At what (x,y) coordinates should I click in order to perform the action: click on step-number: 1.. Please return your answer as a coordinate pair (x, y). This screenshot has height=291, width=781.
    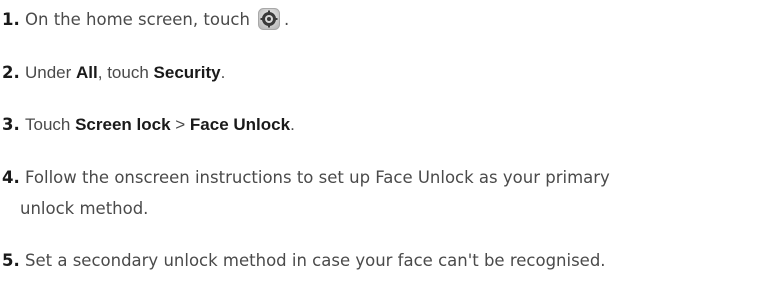
    Looking at the image, I should click on (11, 19).